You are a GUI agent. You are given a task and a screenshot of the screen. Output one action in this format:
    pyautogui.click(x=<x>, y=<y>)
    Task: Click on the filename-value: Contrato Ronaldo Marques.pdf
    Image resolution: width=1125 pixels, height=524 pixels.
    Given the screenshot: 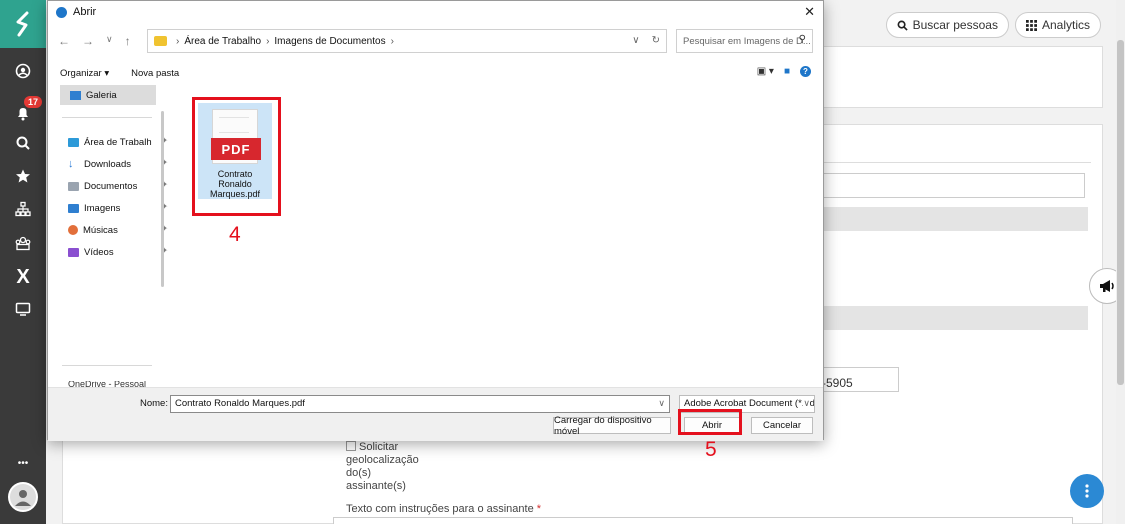 What is the action you would take?
    pyautogui.click(x=240, y=403)
    